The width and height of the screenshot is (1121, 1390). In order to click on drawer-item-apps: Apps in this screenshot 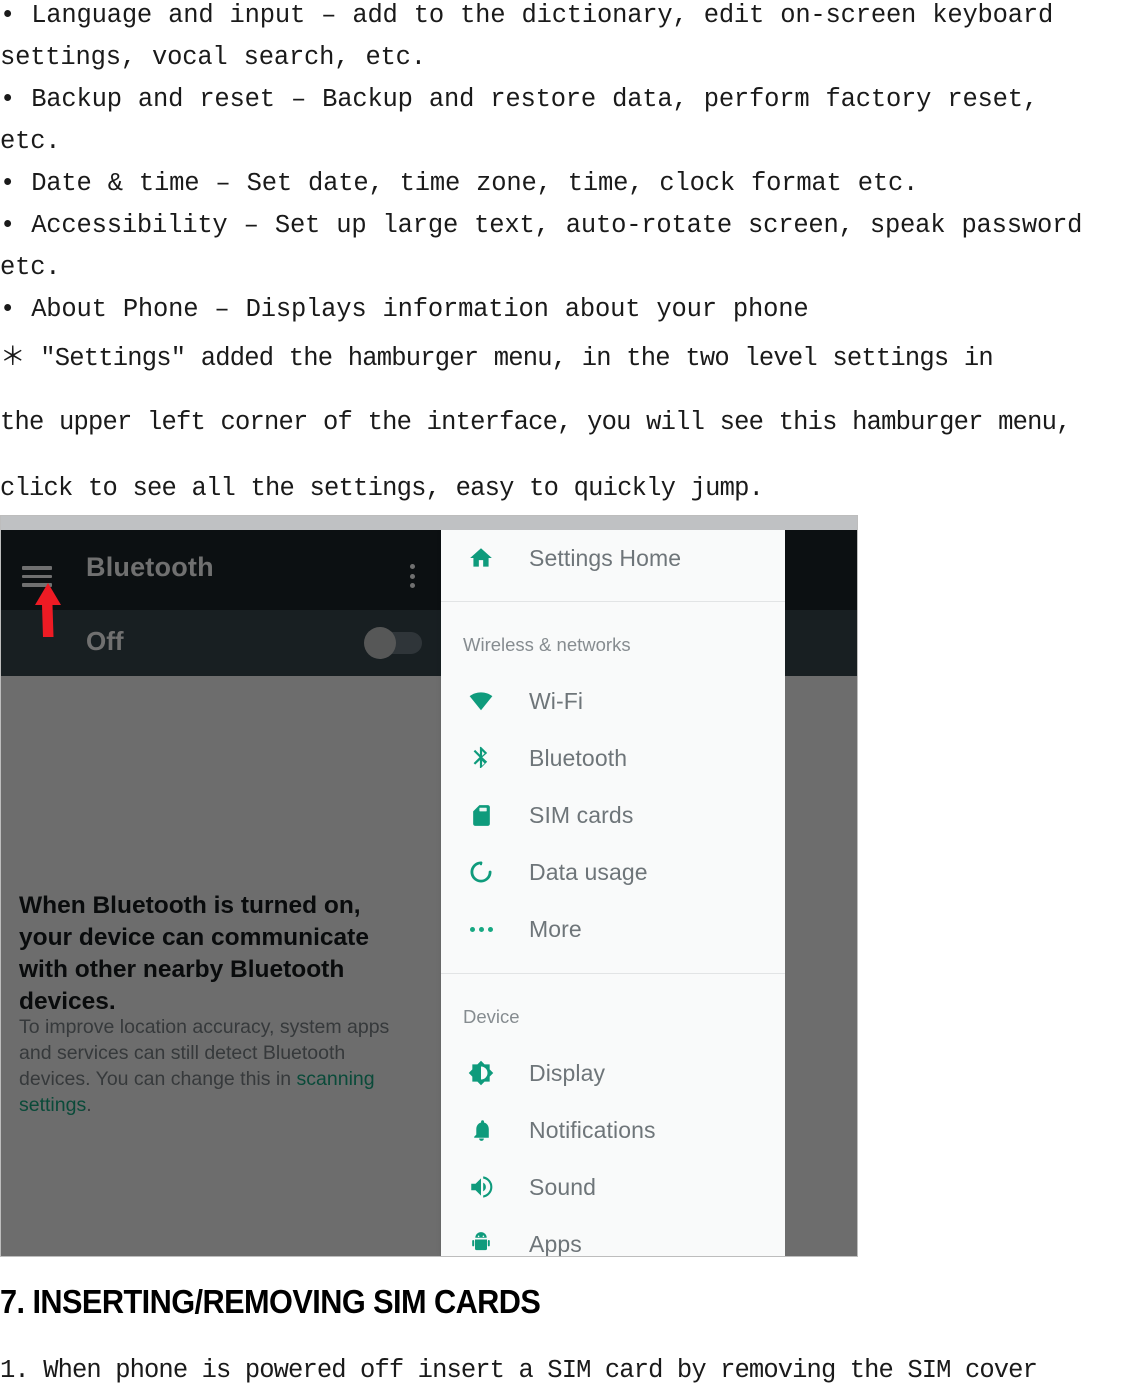, I will do `click(613, 1236)`.